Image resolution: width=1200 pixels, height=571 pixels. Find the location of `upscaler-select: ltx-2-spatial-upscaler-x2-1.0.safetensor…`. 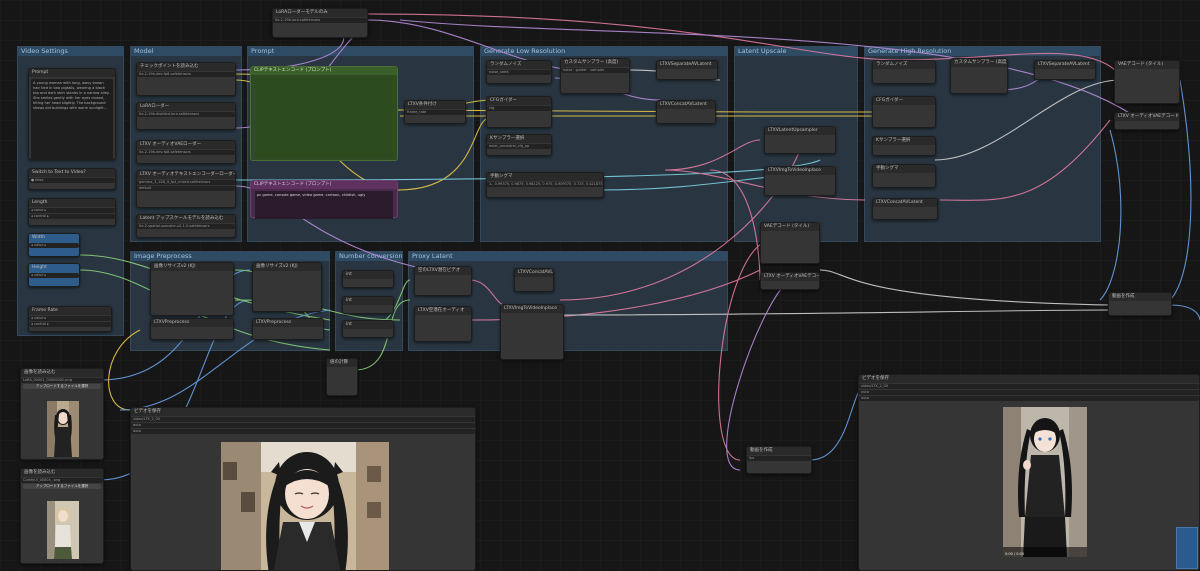

upscaler-select: ltx-2-spatial-upscaler-x2-1.0.safetensor… is located at coordinates (186, 226).